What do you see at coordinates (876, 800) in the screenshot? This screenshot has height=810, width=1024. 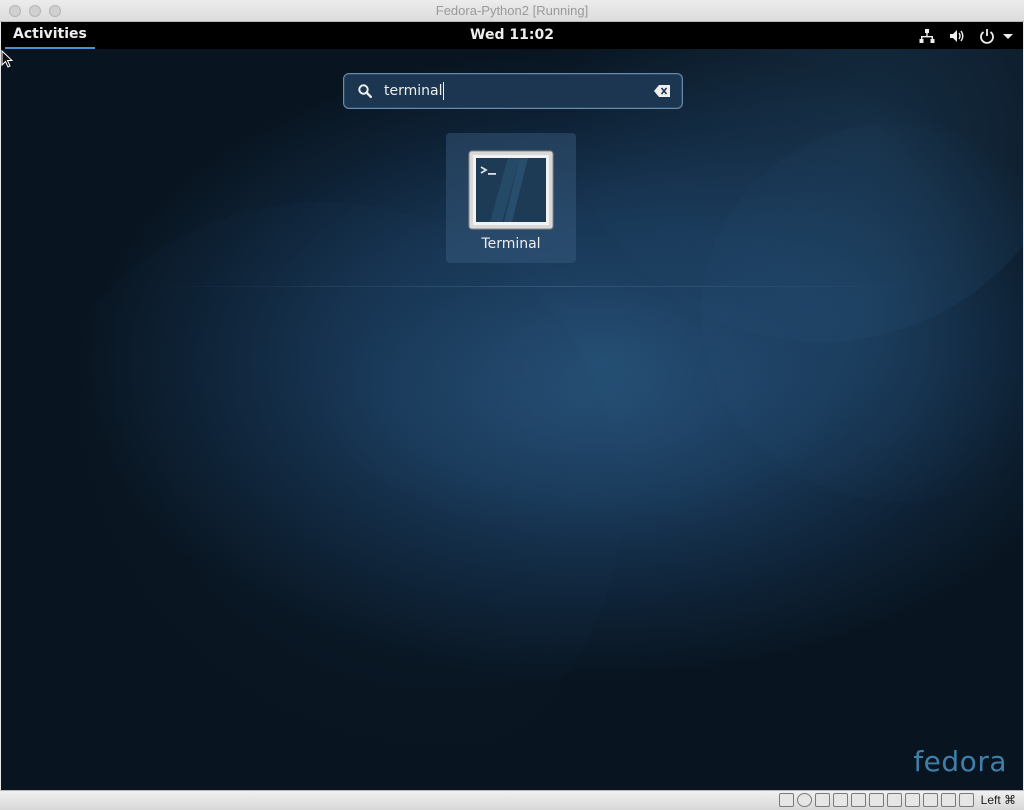 I see `shared-folder-icon` at bounding box center [876, 800].